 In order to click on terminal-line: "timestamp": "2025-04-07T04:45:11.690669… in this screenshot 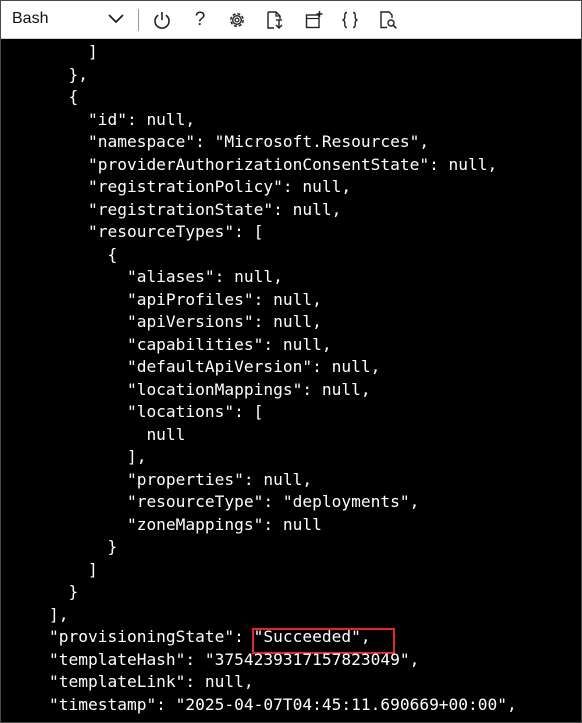, I will do `click(263, 704)`.